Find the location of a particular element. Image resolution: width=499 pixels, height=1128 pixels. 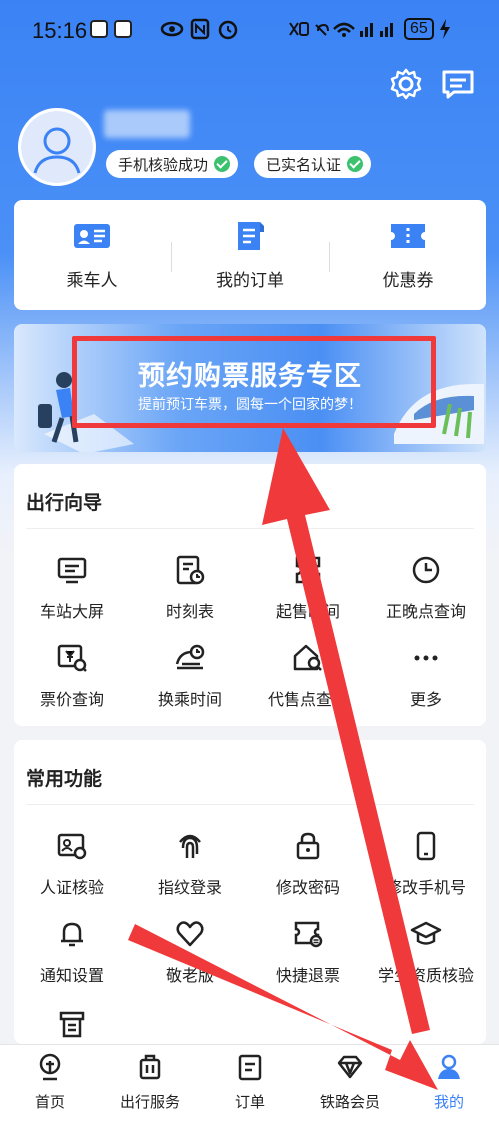

grid-item-label: 人证核验 is located at coordinates (71, 887).